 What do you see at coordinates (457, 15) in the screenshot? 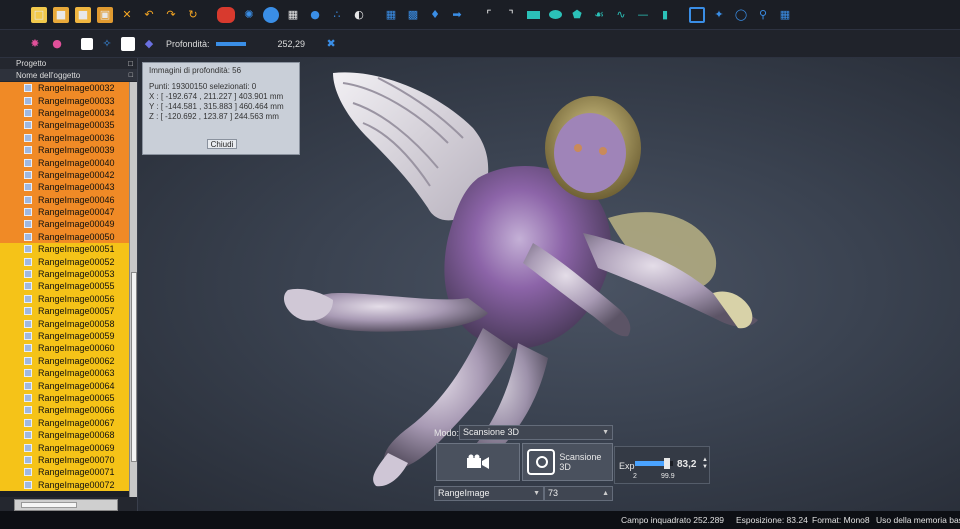
I see `arrow-icon: ➡` at bounding box center [457, 15].